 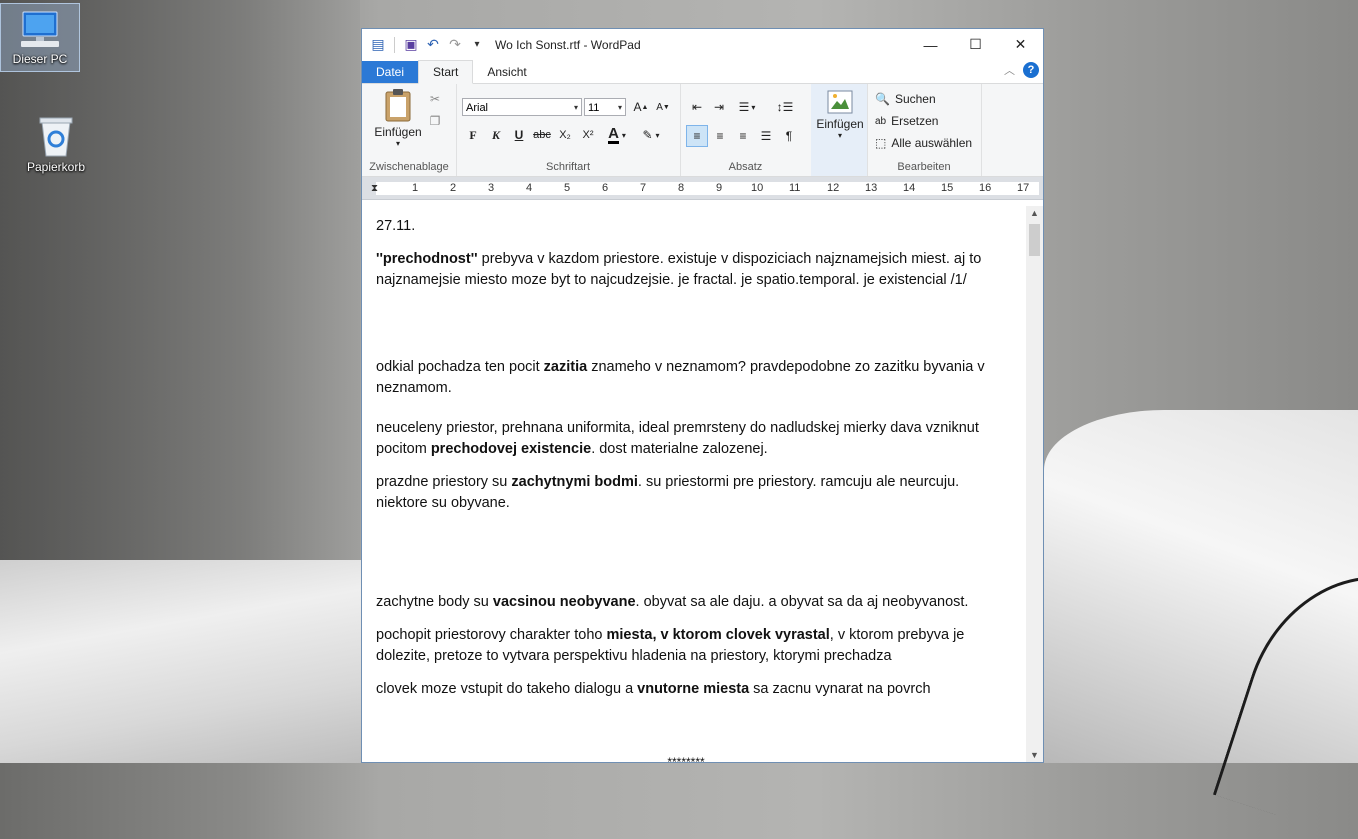 I want to click on italic-button: K, so click(x=496, y=135).